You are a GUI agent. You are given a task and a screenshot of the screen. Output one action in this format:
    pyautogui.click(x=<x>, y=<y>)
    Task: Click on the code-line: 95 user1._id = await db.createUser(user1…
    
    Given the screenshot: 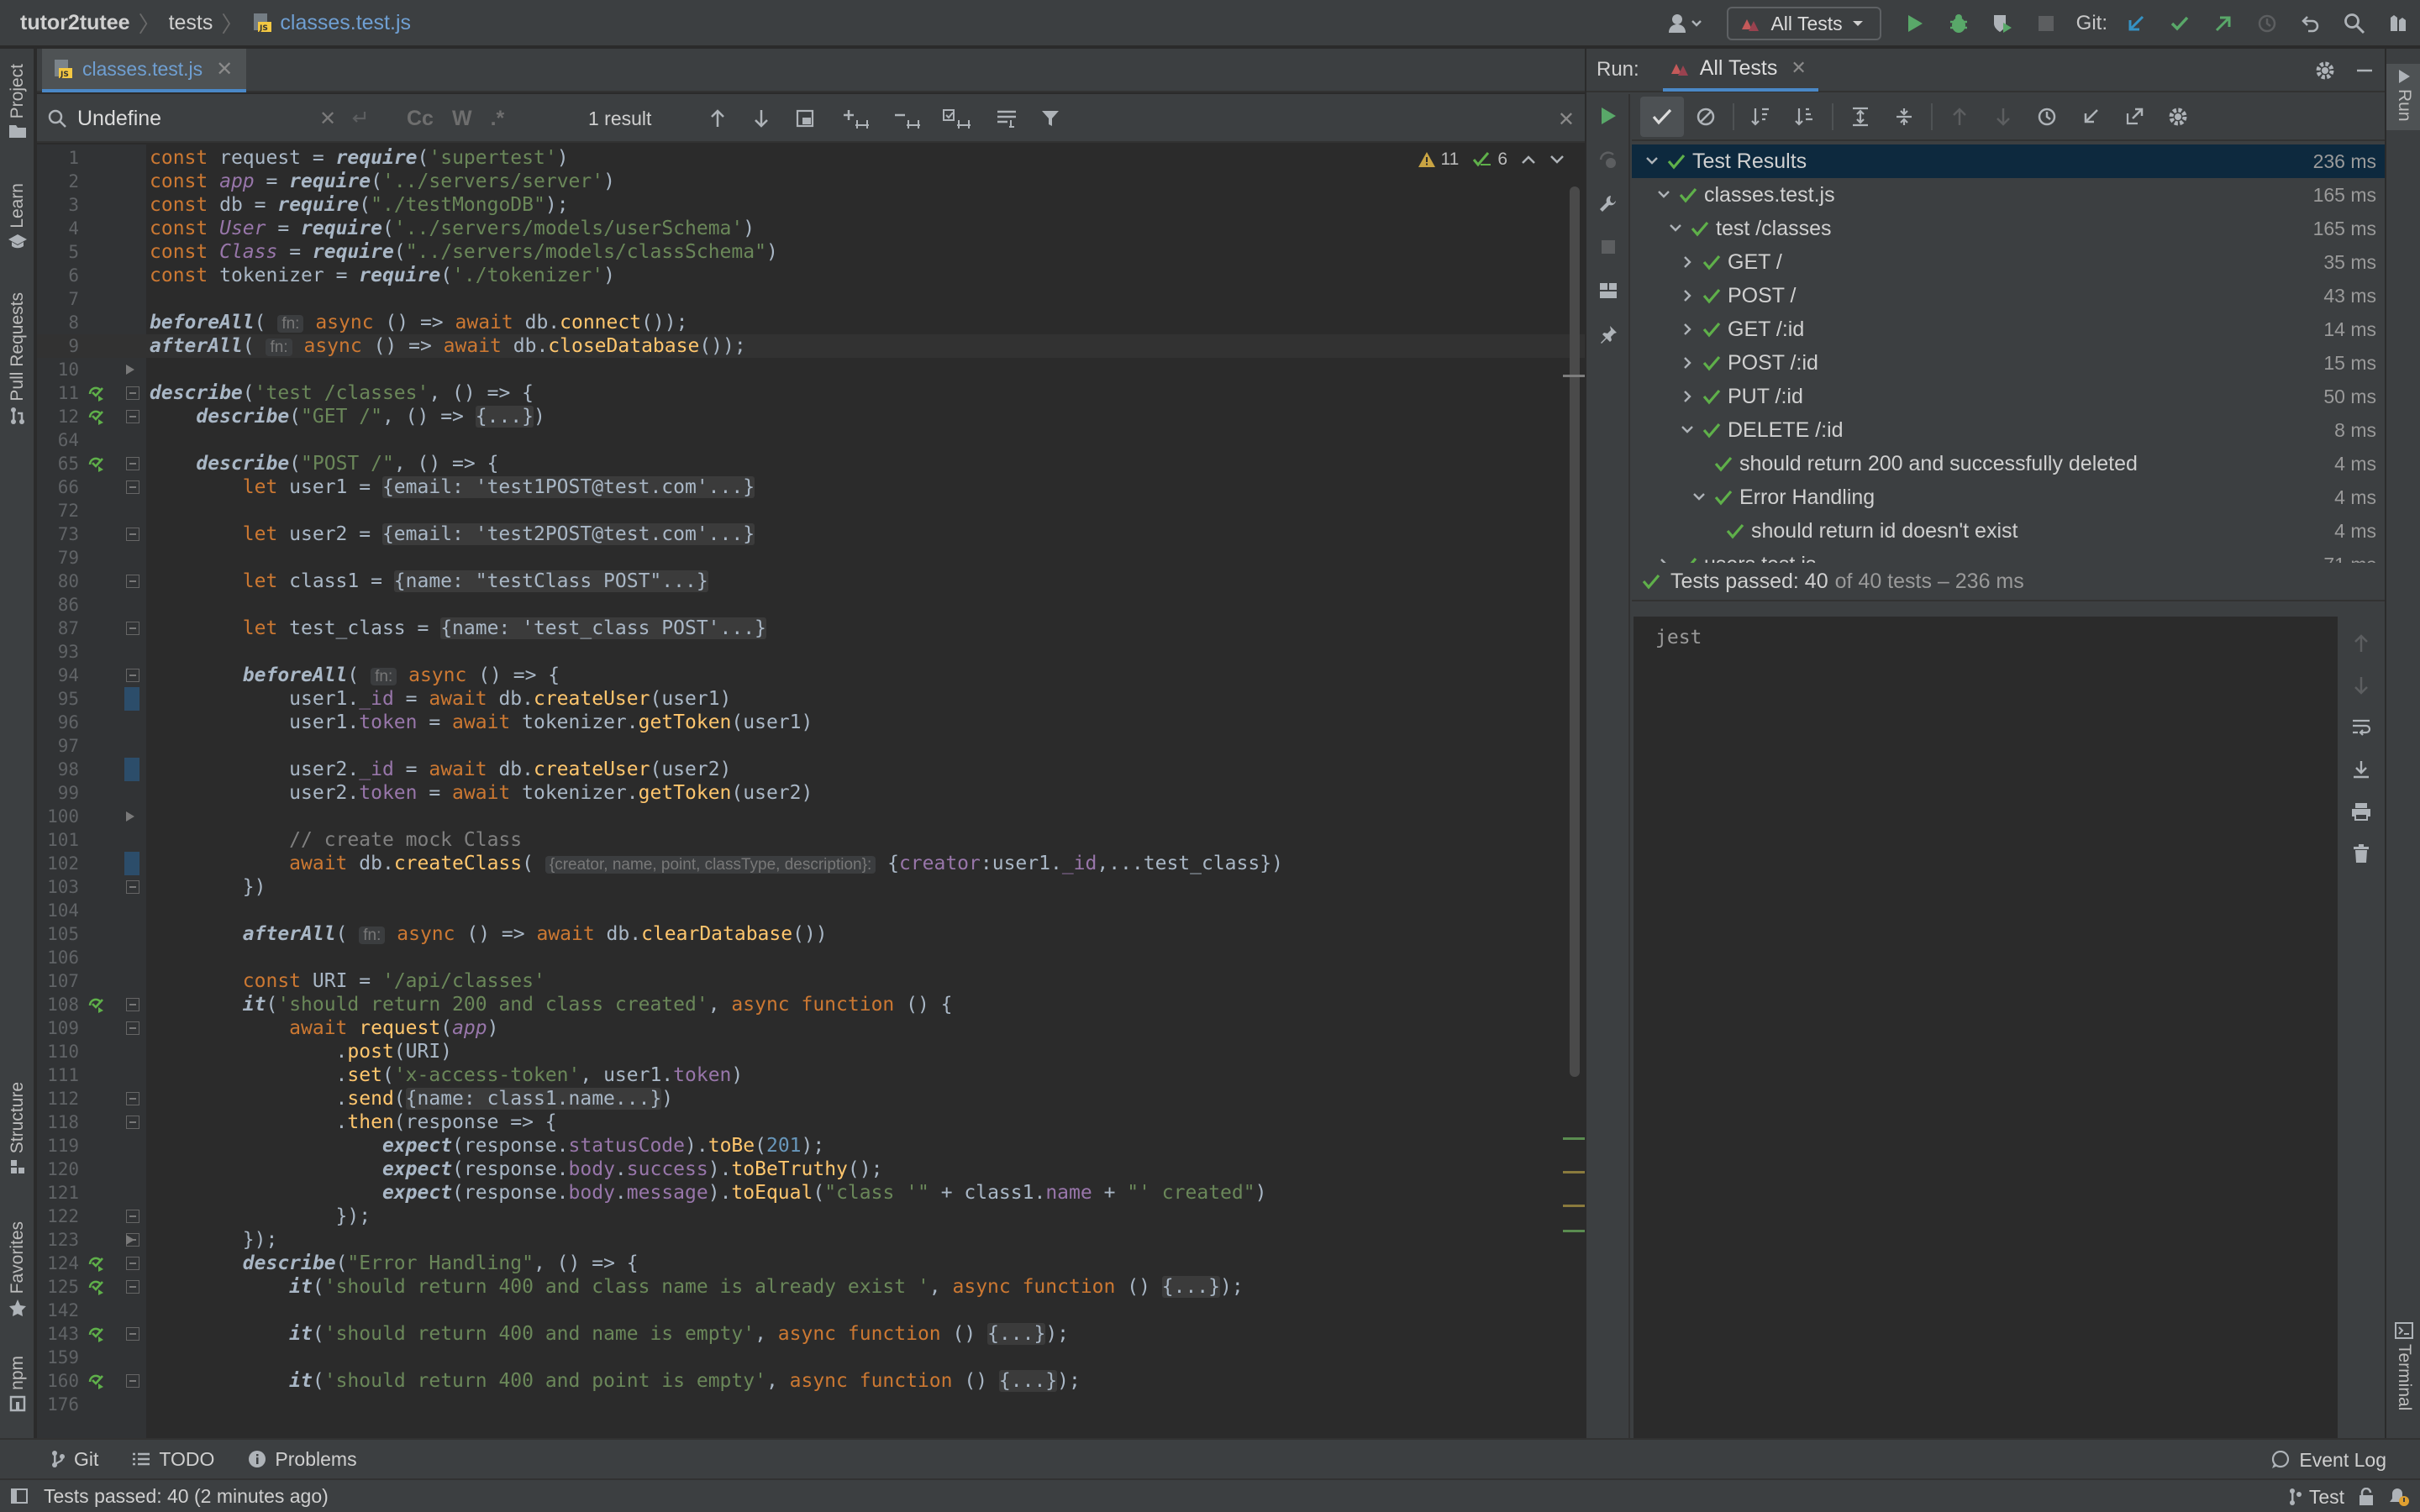 What is the action you would take?
    pyautogui.click(x=811, y=699)
    